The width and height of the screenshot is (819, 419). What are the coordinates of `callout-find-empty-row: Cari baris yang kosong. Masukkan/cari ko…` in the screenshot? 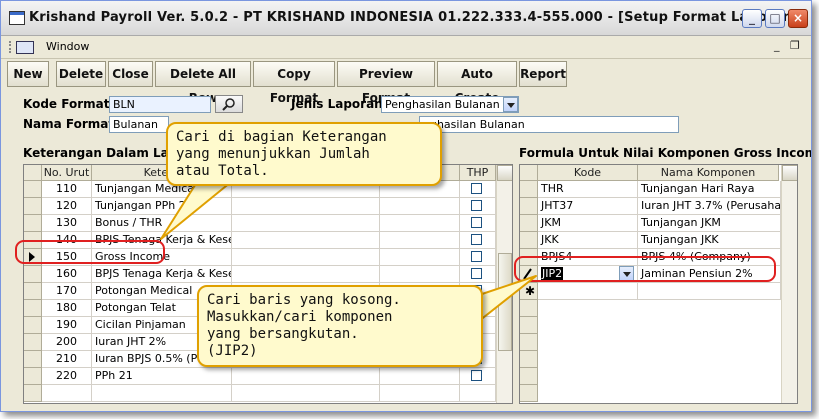 It's located at (340, 326).